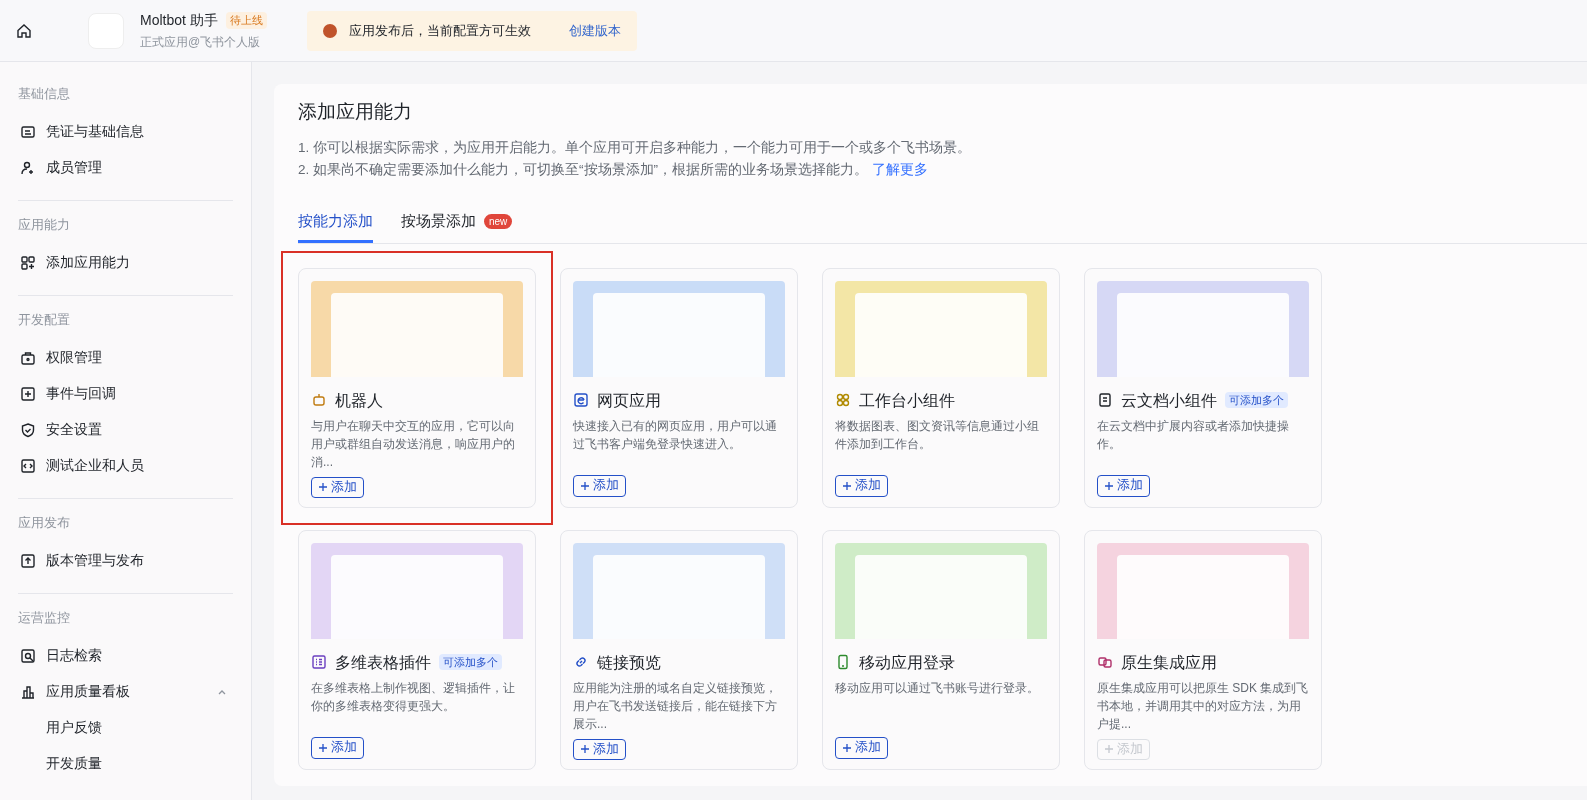 The height and width of the screenshot is (800, 1587). Describe the element at coordinates (125, 358) in the screenshot. I see `sidebar-item: 权限管理` at that location.